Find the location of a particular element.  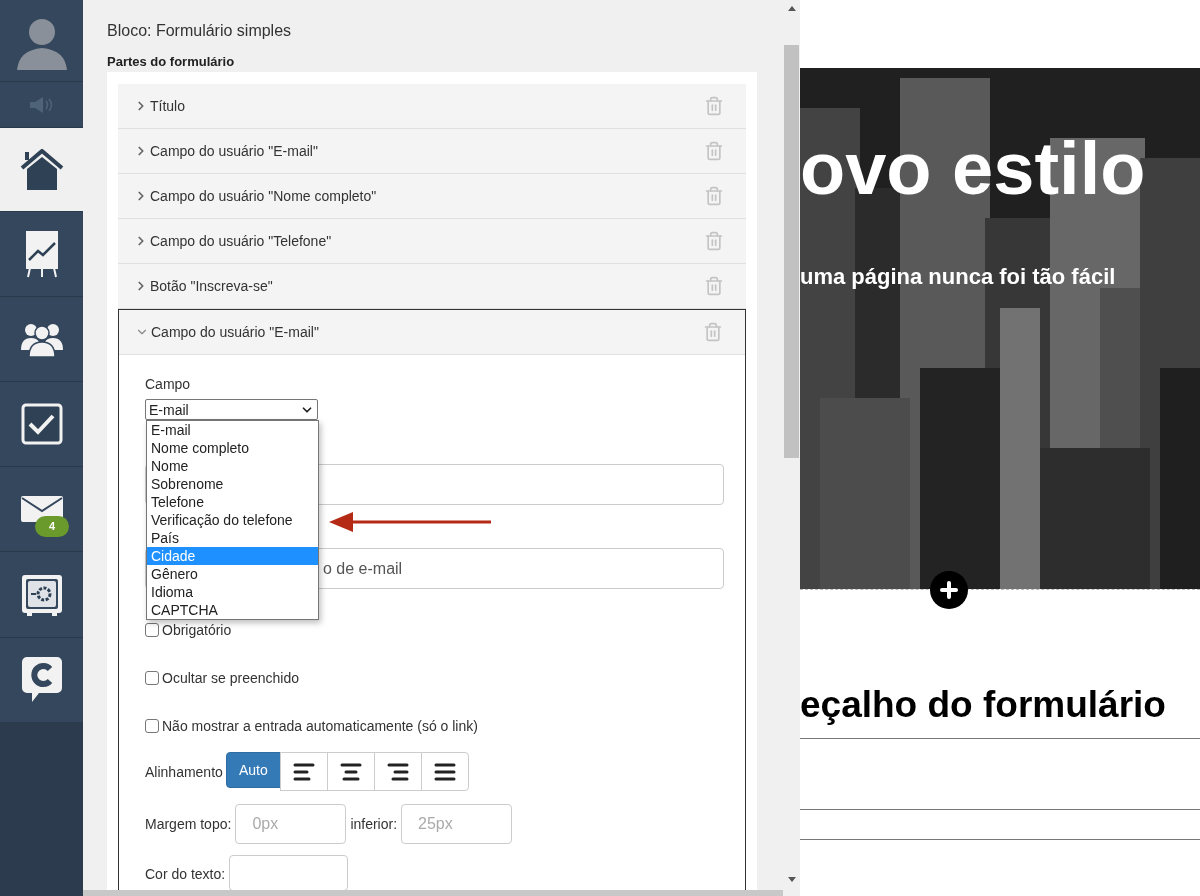

form-part-header: Campo do usuário "Telefone" is located at coordinates (432, 241).